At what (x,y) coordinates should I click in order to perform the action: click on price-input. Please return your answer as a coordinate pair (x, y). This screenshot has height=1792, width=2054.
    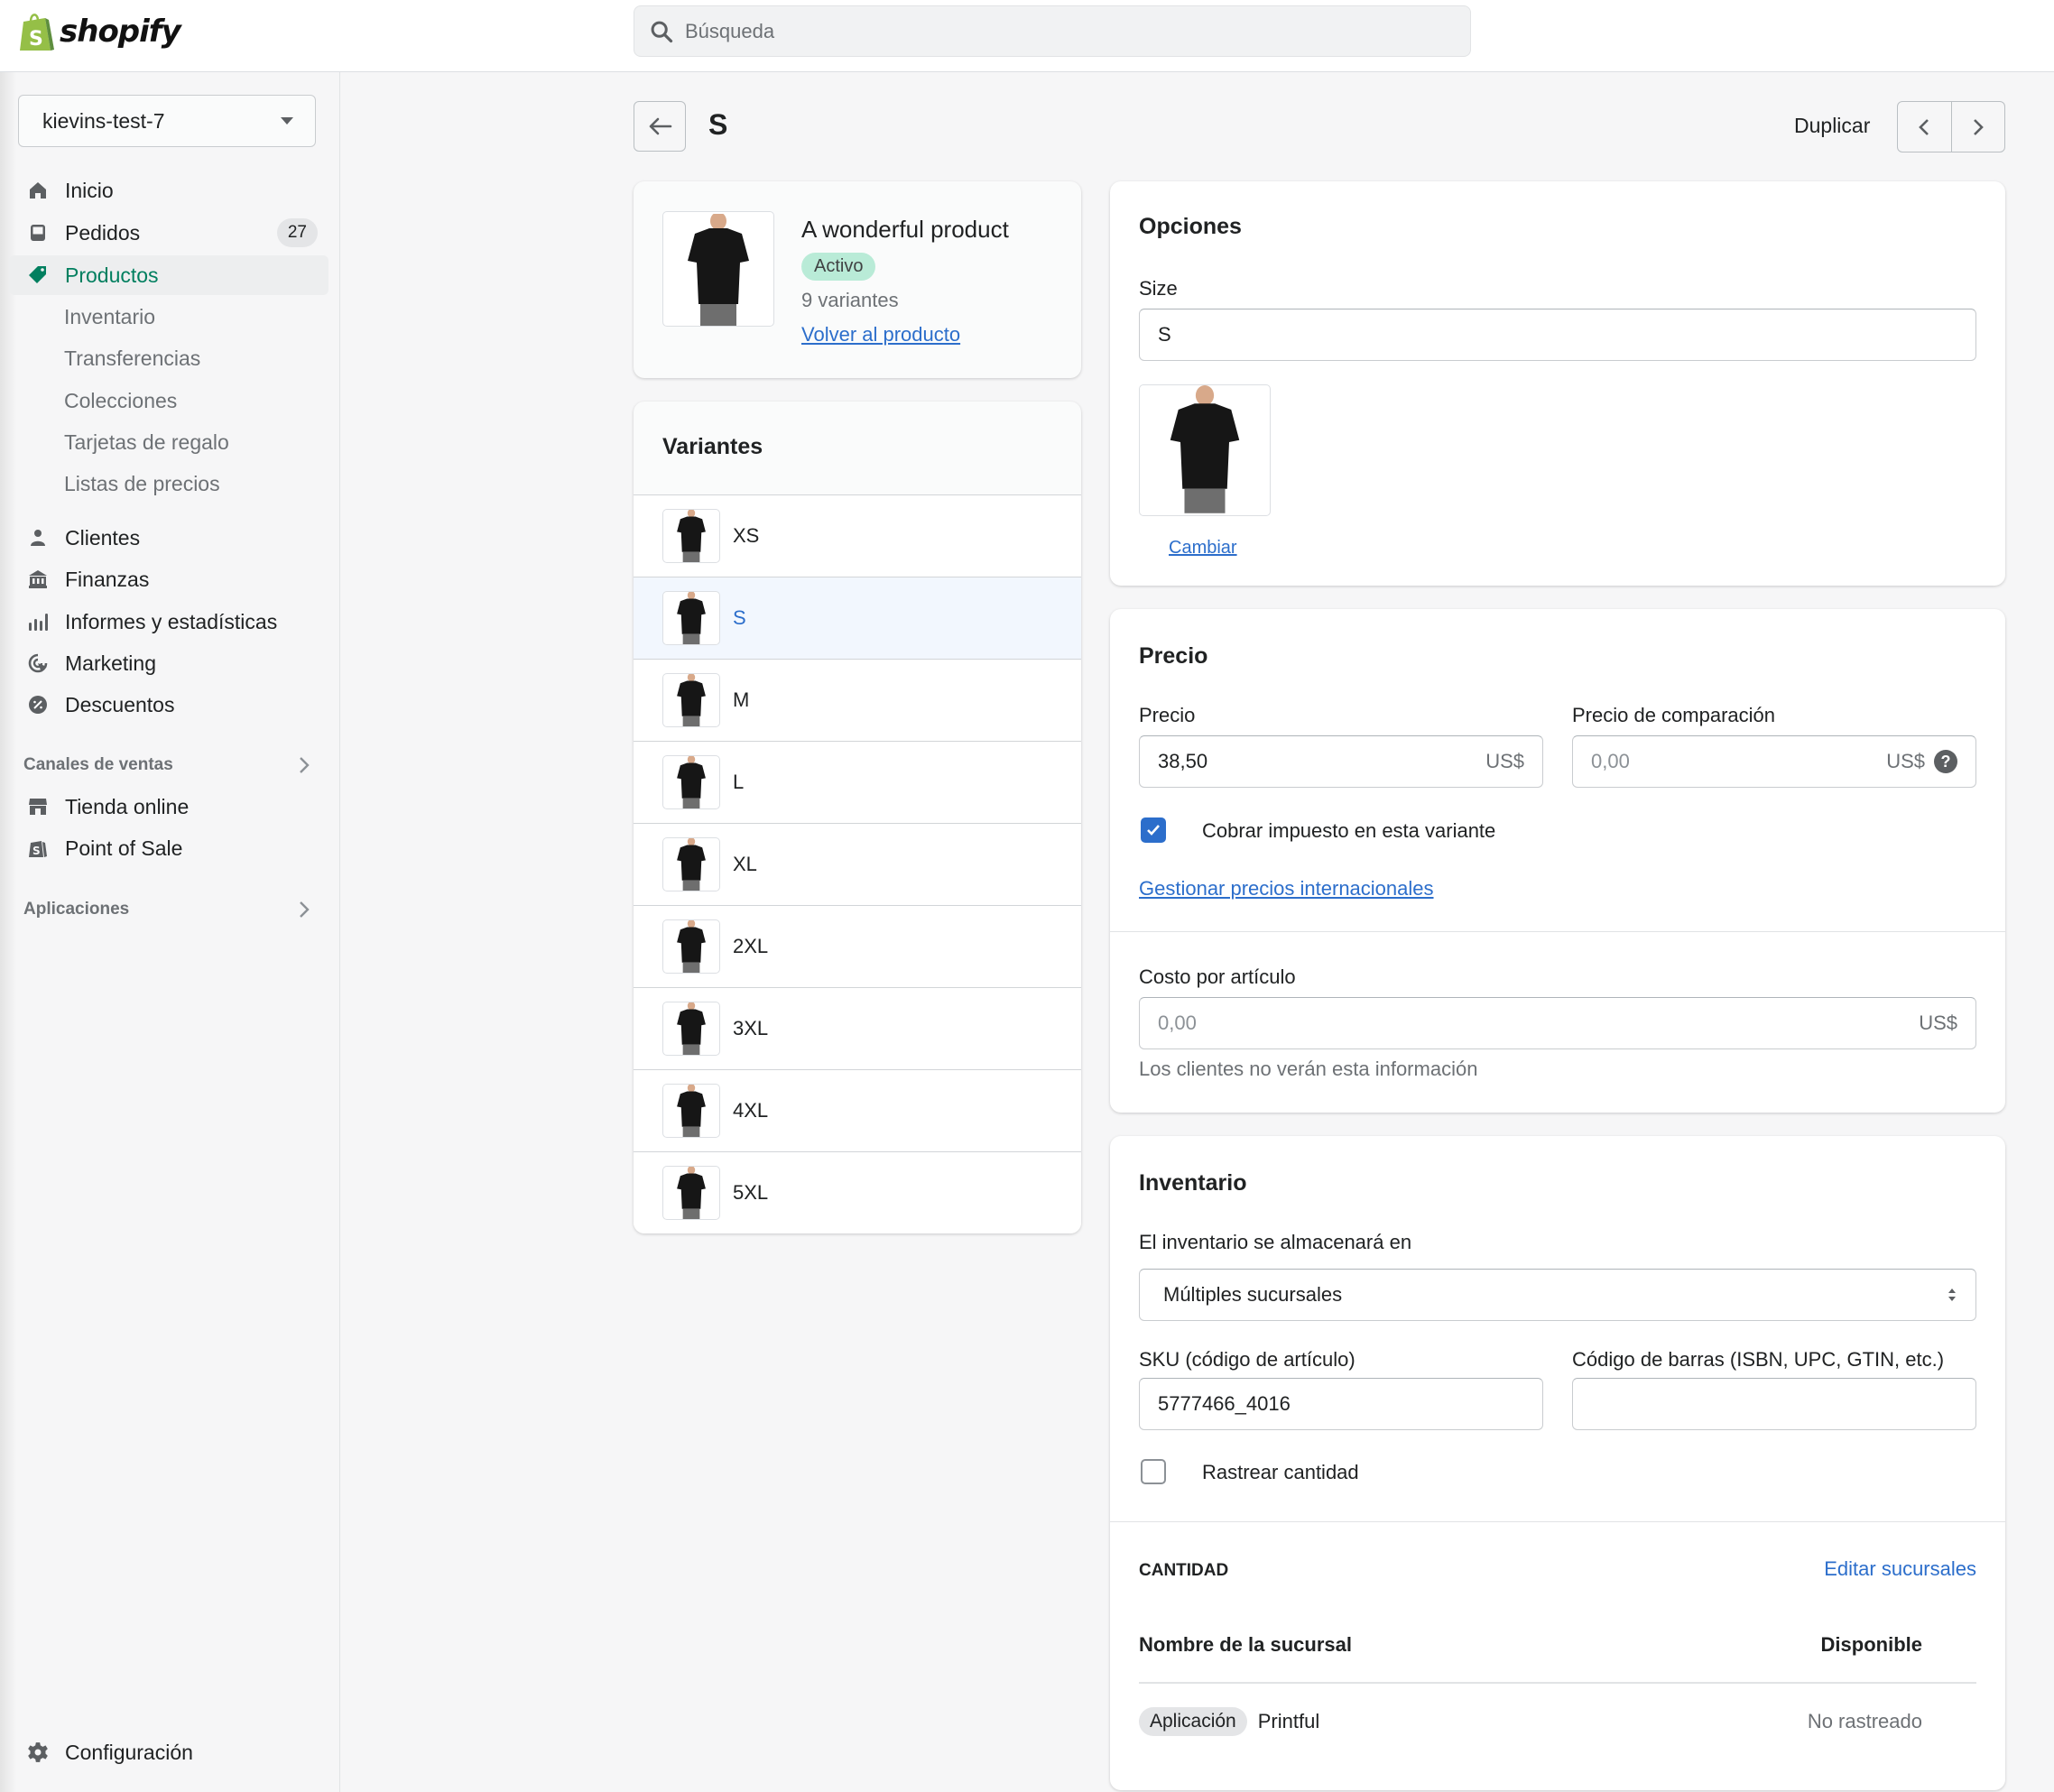
    Looking at the image, I should click on (1322, 761).